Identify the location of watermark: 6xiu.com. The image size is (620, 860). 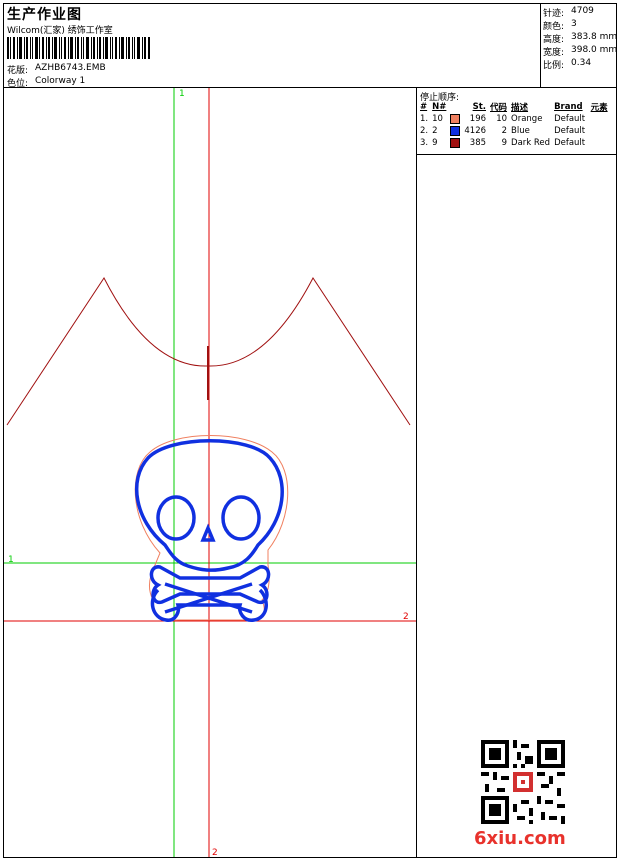
(520, 838).